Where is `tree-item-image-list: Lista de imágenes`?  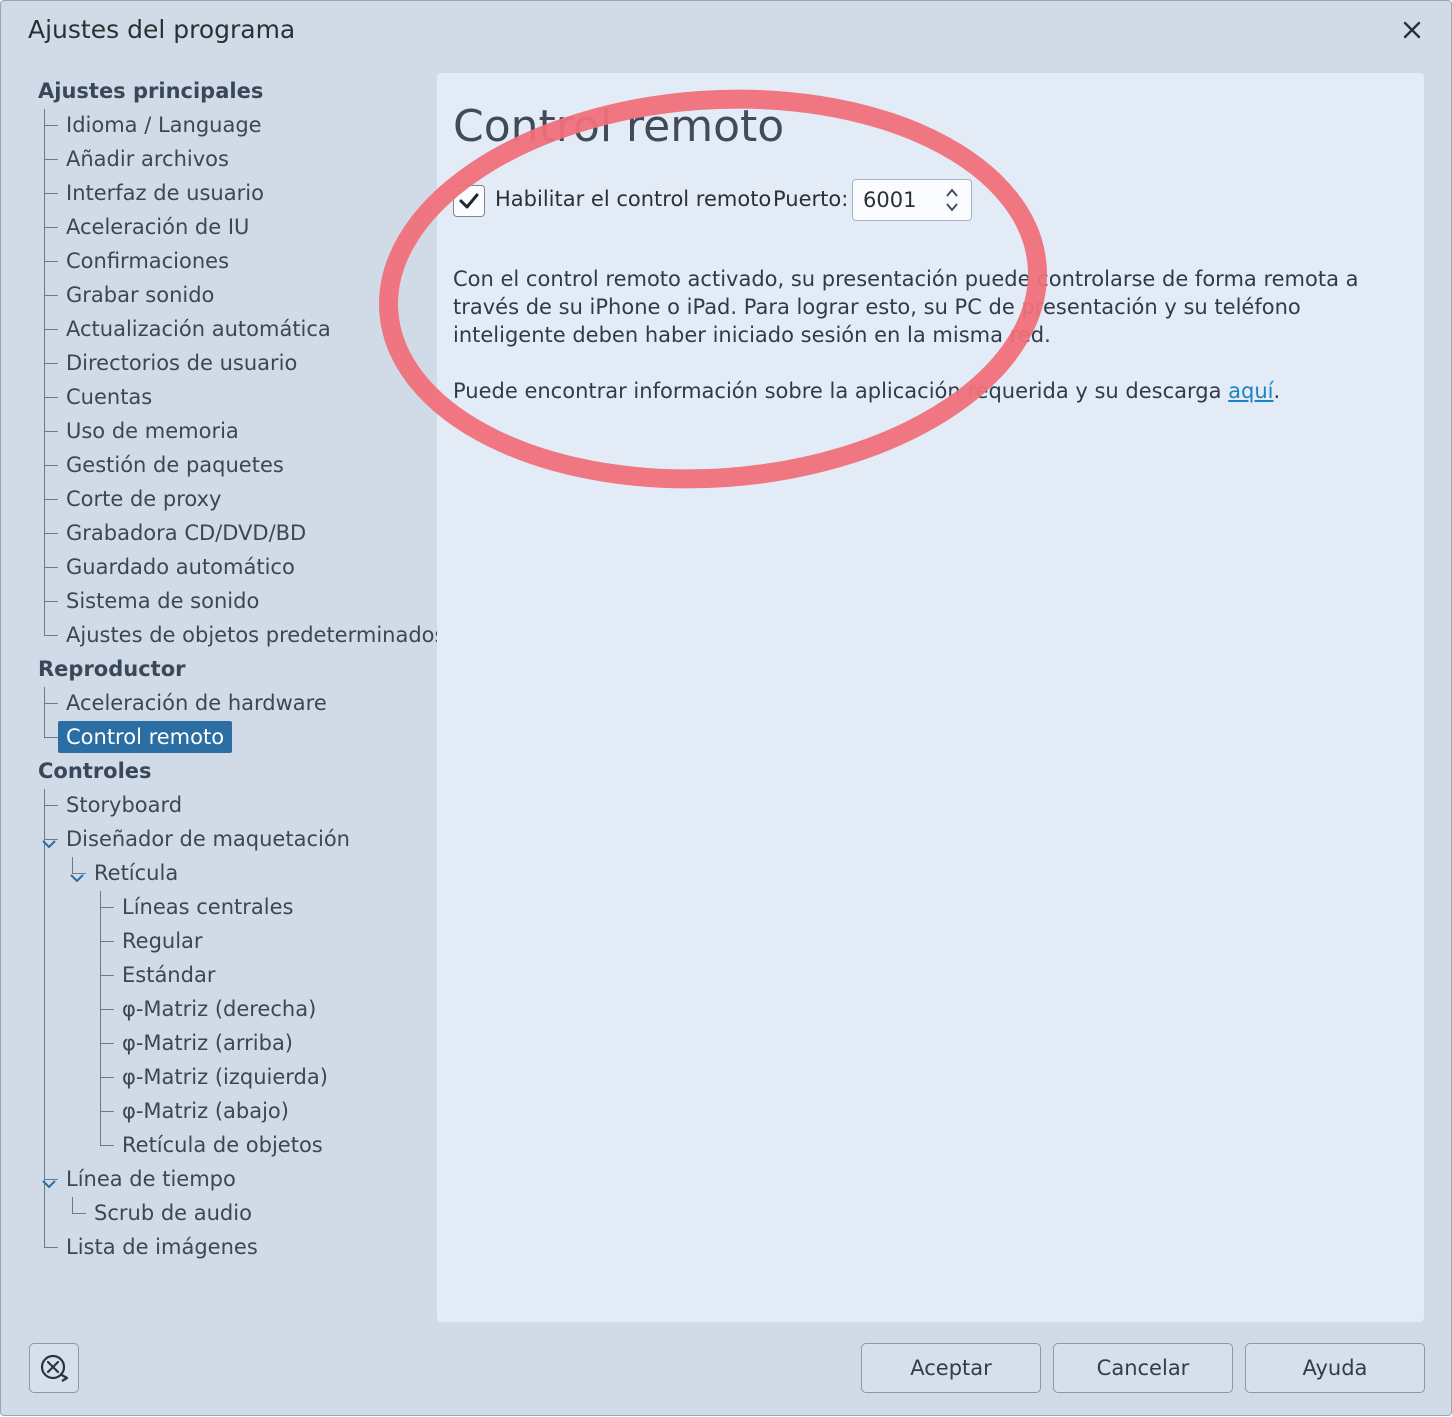
tree-item-image-list: Lista de imágenes is located at coordinates (162, 1247).